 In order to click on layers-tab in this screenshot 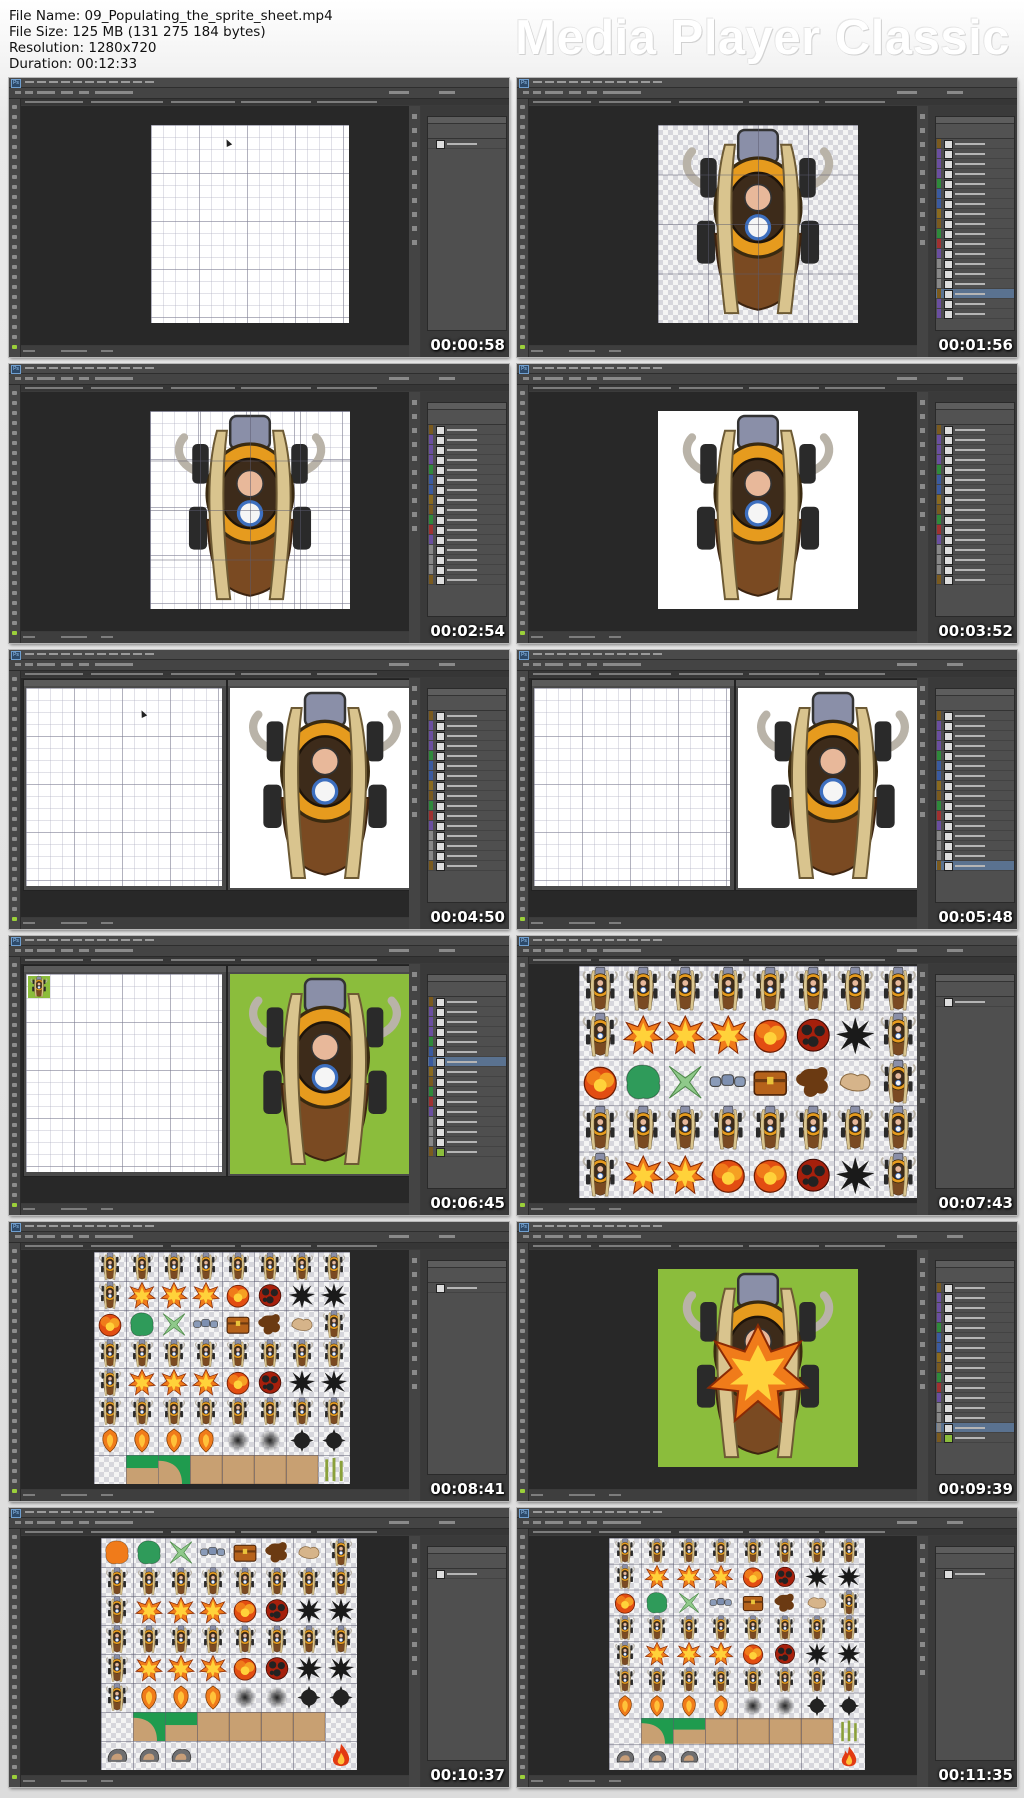, I will do `click(467, 1264)`.